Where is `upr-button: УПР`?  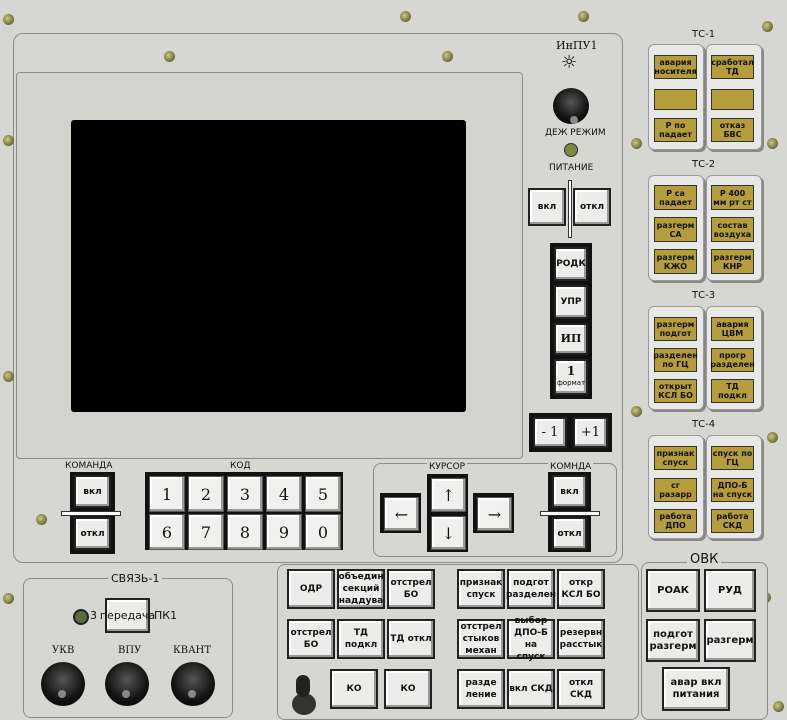 upr-button: УПР is located at coordinates (571, 302).